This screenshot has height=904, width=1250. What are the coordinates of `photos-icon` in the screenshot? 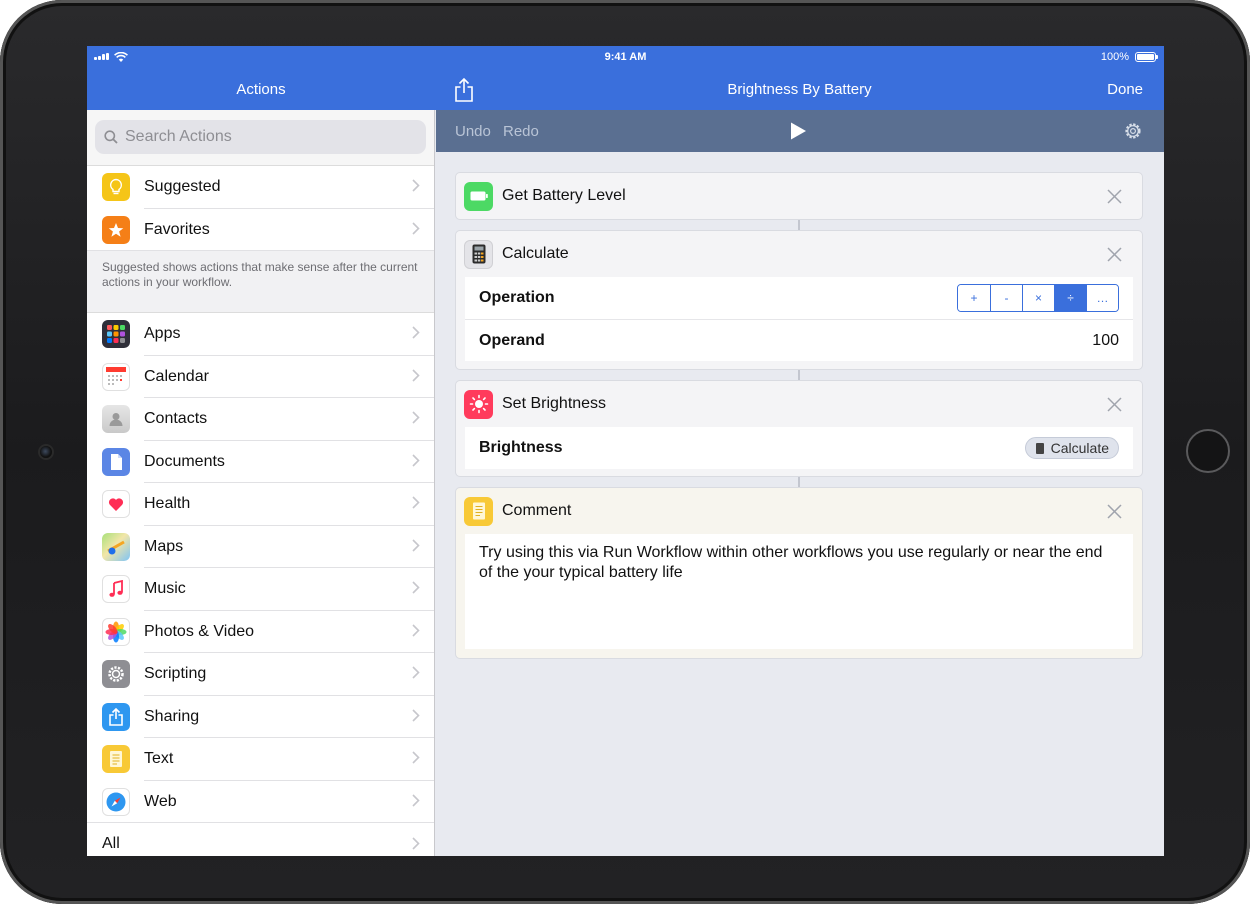 It's located at (116, 631).